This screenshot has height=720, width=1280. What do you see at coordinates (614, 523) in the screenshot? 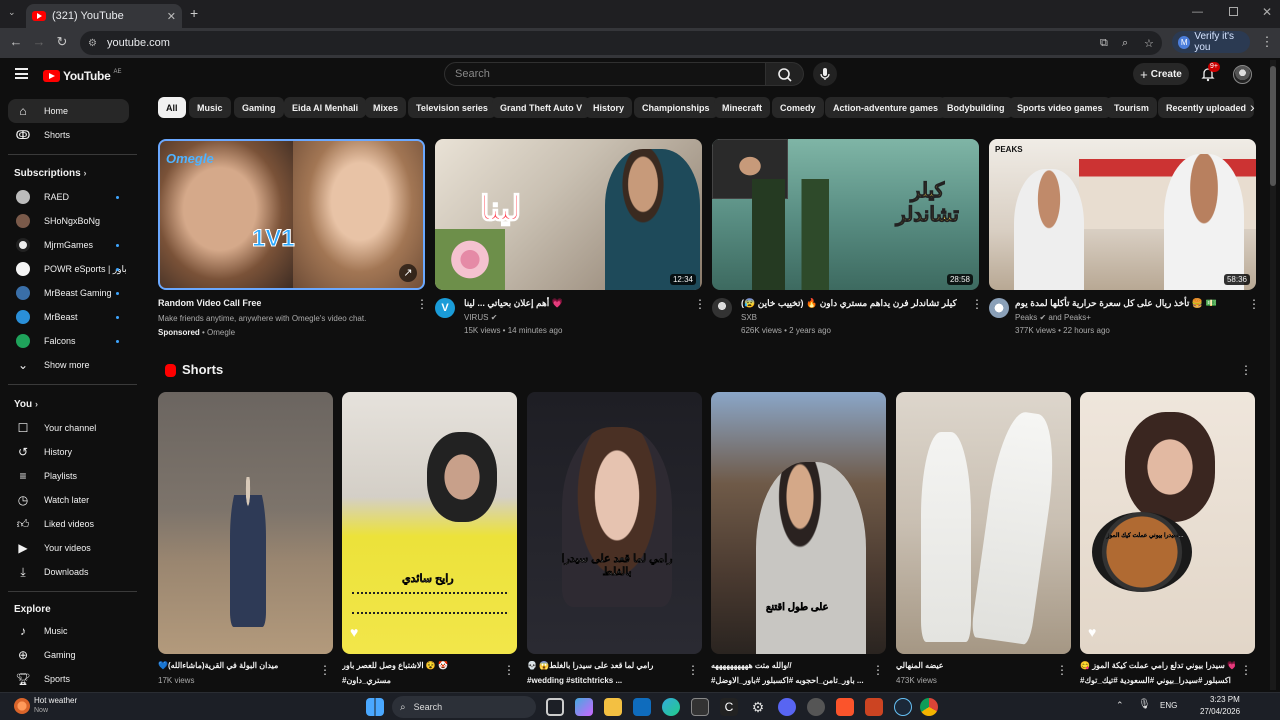
I see `short-thumbnail: رامي لما قعد على سيدرا بالغلط` at bounding box center [614, 523].